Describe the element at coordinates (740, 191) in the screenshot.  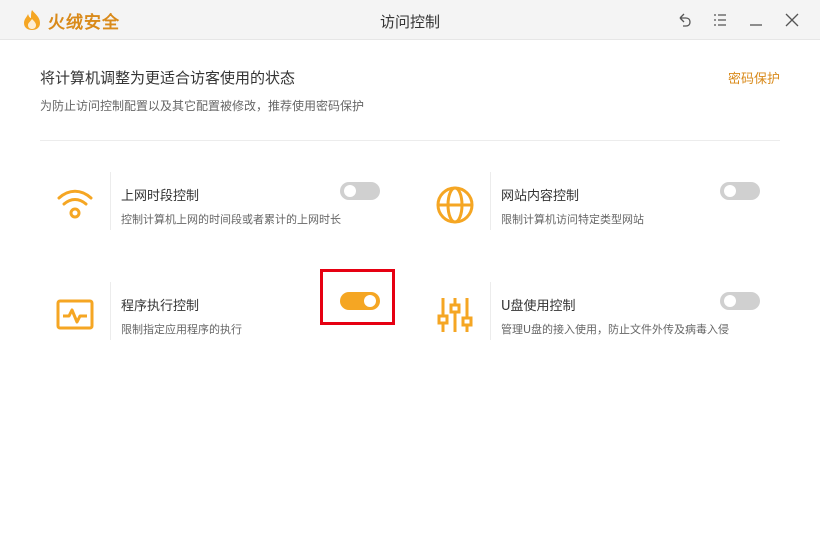
I see `website-content-toggle` at that location.